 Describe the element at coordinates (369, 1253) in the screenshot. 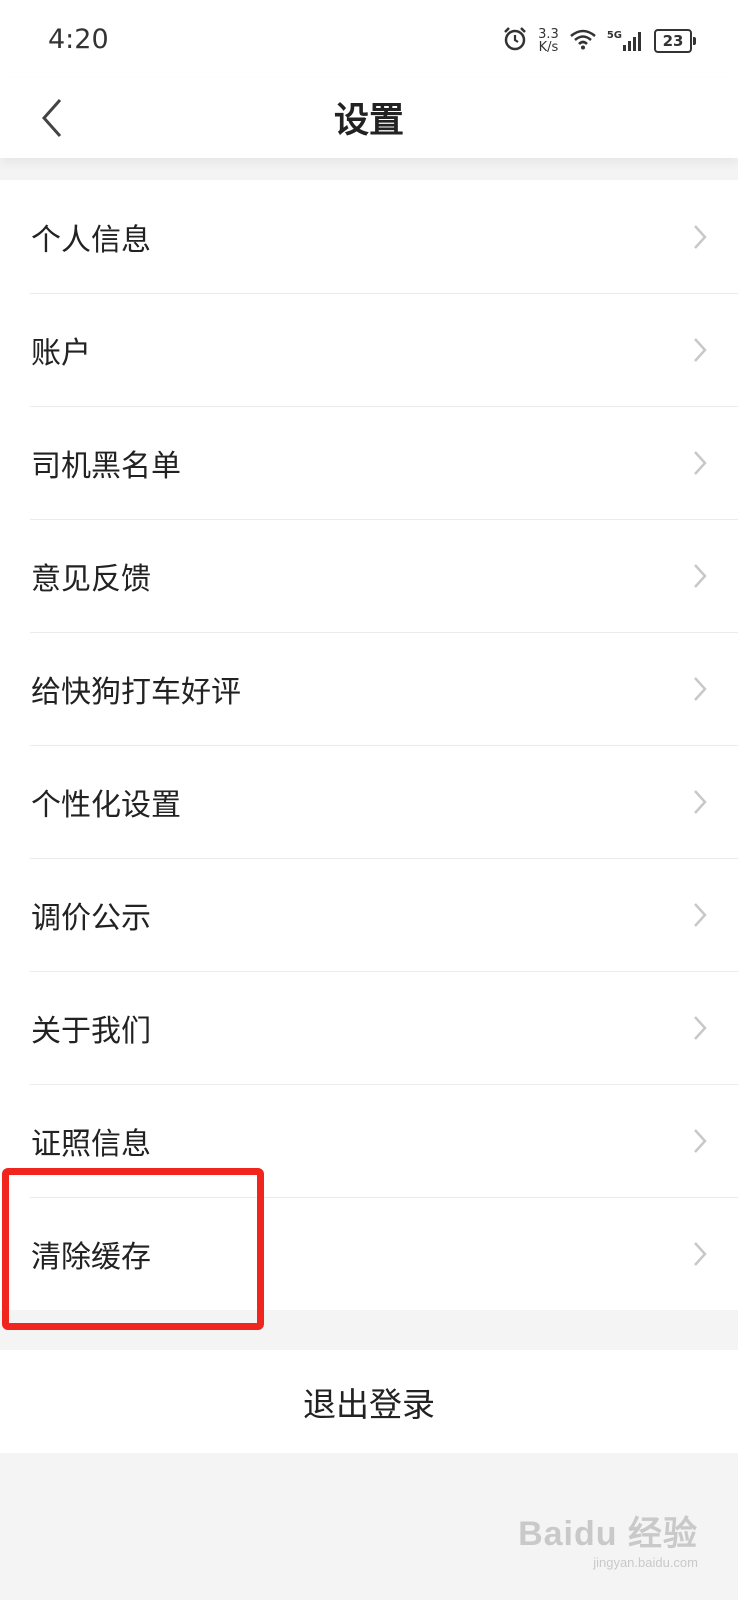

I see `menu-item-clear-cache: 清除缓存` at that location.